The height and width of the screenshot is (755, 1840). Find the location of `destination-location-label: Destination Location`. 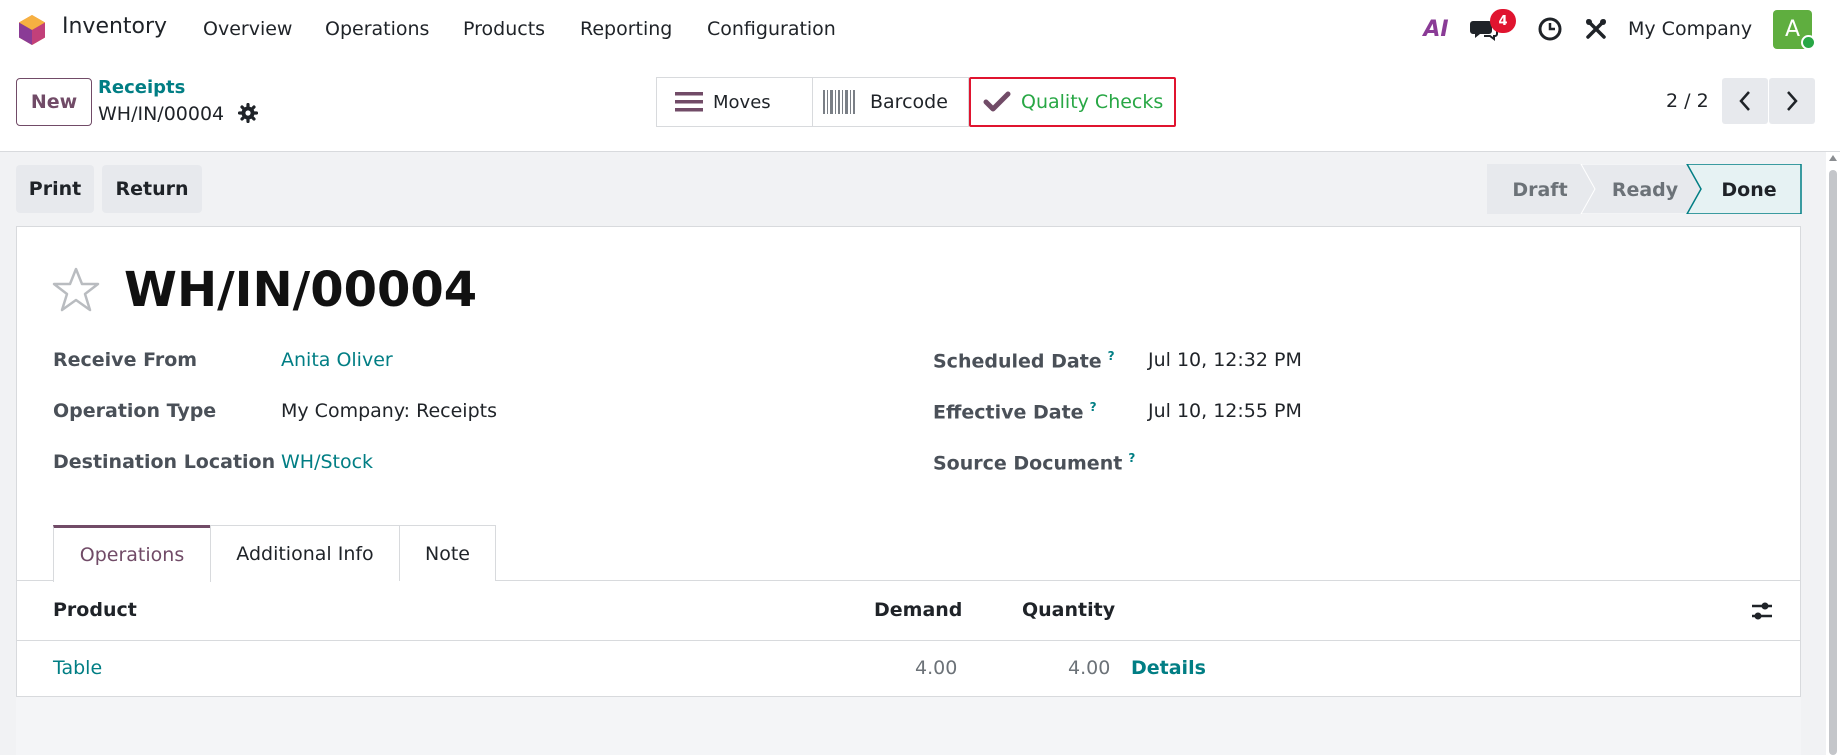

destination-location-label: Destination Location is located at coordinates (164, 462).